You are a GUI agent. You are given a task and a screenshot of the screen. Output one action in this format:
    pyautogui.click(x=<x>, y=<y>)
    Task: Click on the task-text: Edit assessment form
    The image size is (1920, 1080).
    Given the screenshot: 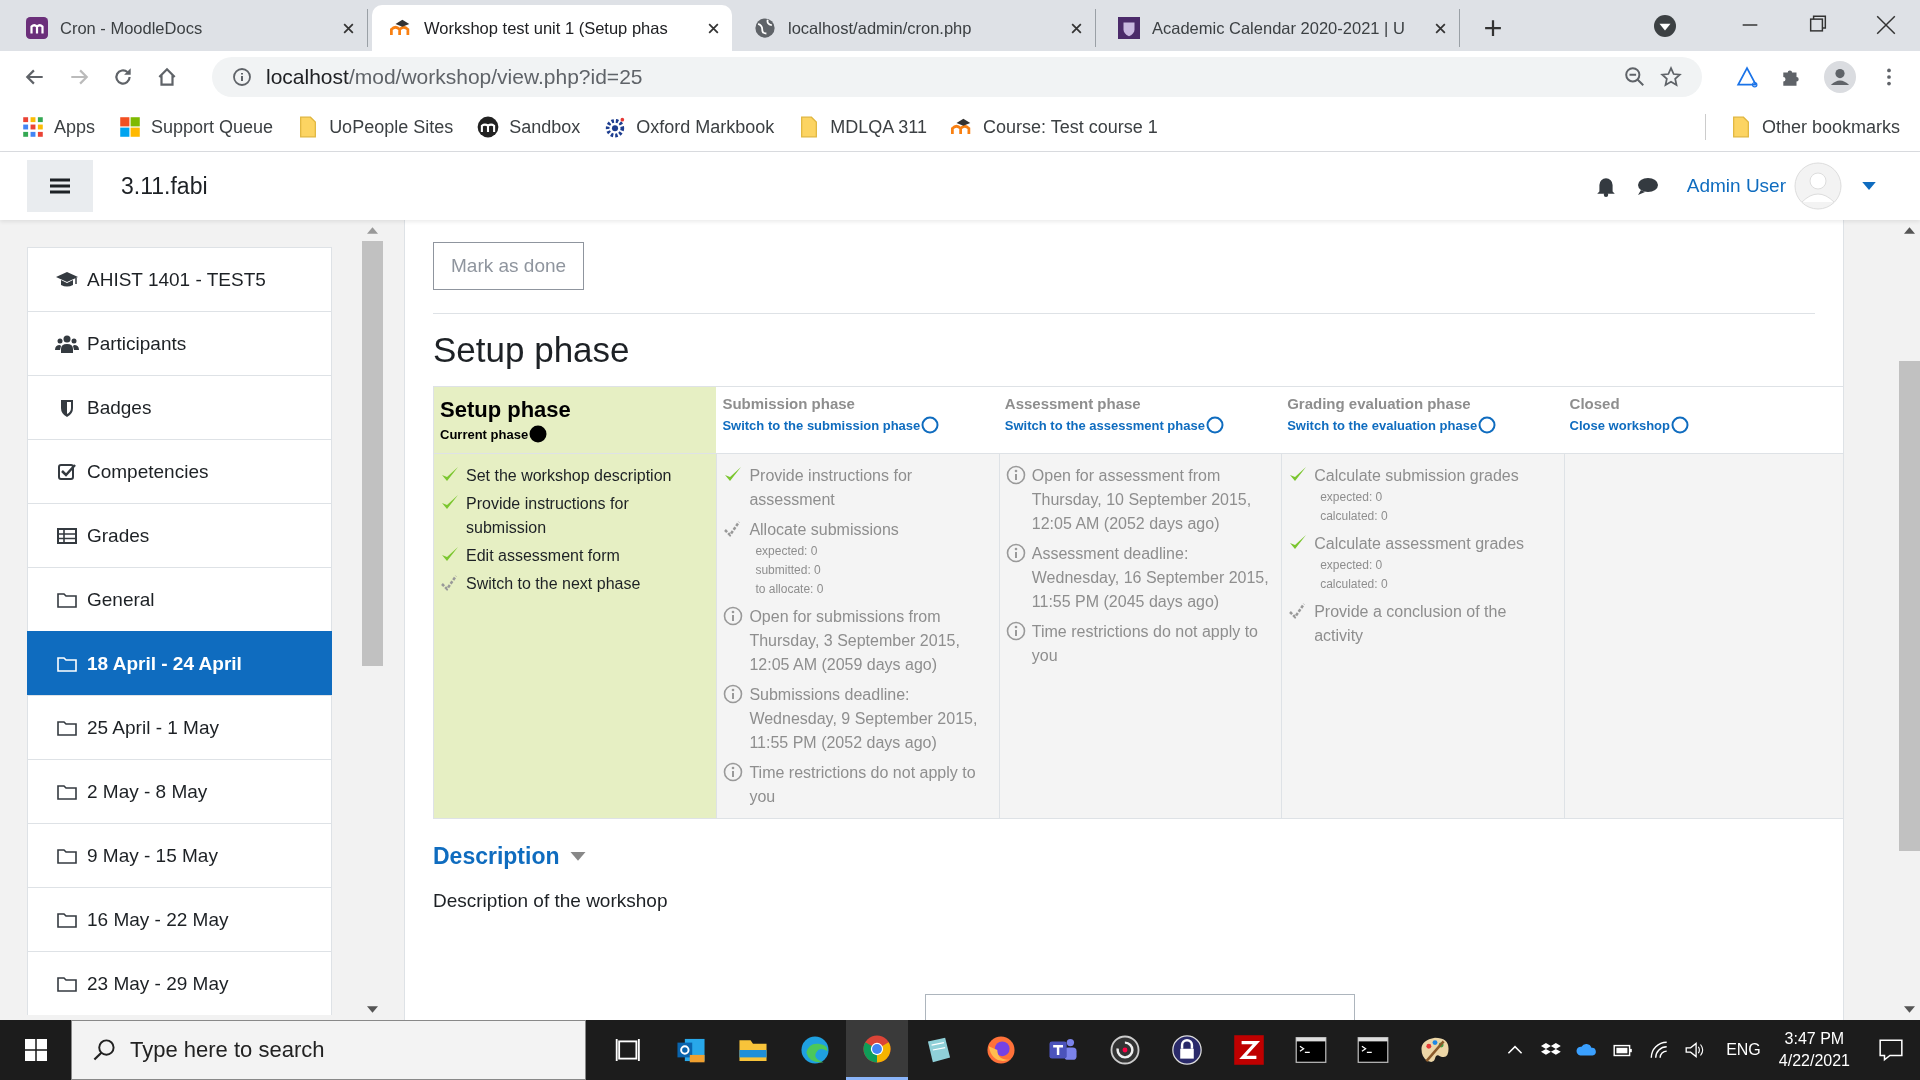 What is the action you would take?
    pyautogui.click(x=543, y=556)
    